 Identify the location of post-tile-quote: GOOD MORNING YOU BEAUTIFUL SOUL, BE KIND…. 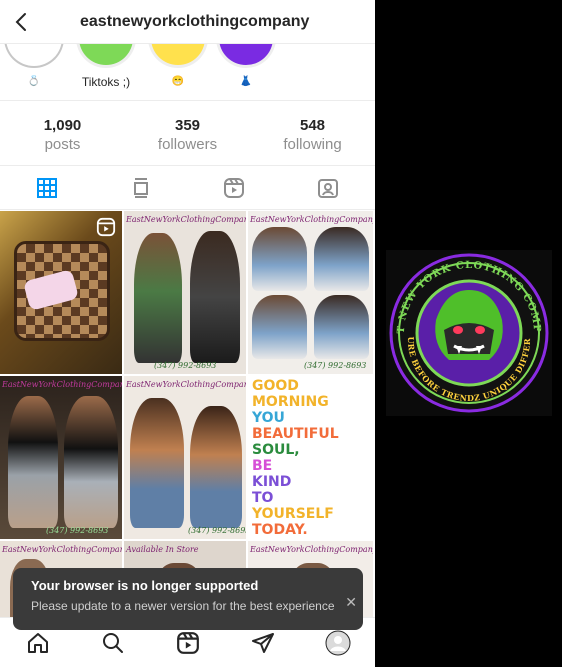
(310, 457).